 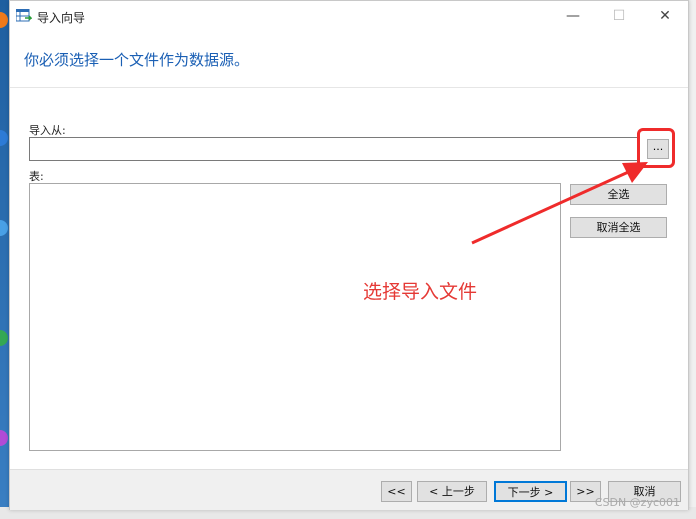 What do you see at coordinates (4, 228) in the screenshot?
I see `browser-icon` at bounding box center [4, 228].